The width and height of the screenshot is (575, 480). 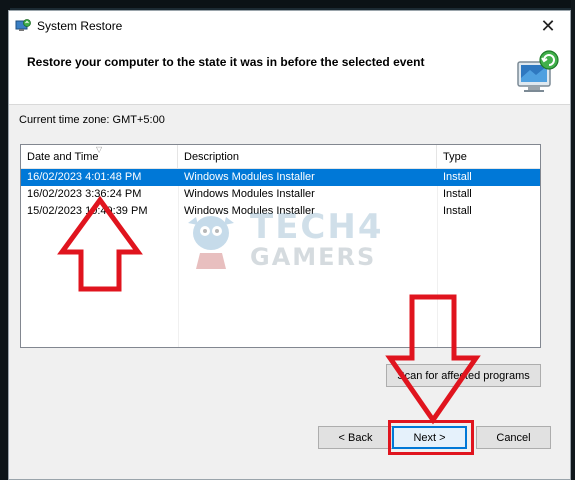 What do you see at coordinates (307, 157) in the screenshot?
I see `column-header-description: Description` at bounding box center [307, 157].